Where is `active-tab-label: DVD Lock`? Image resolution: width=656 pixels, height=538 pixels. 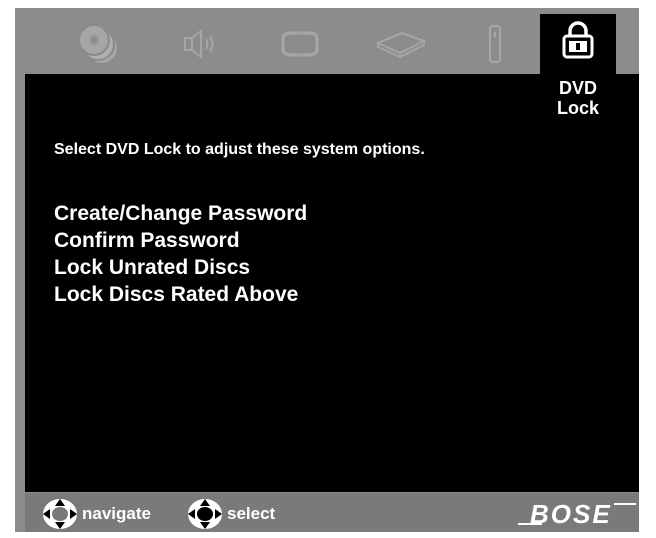
active-tab-label: DVD Lock is located at coordinates (578, 98).